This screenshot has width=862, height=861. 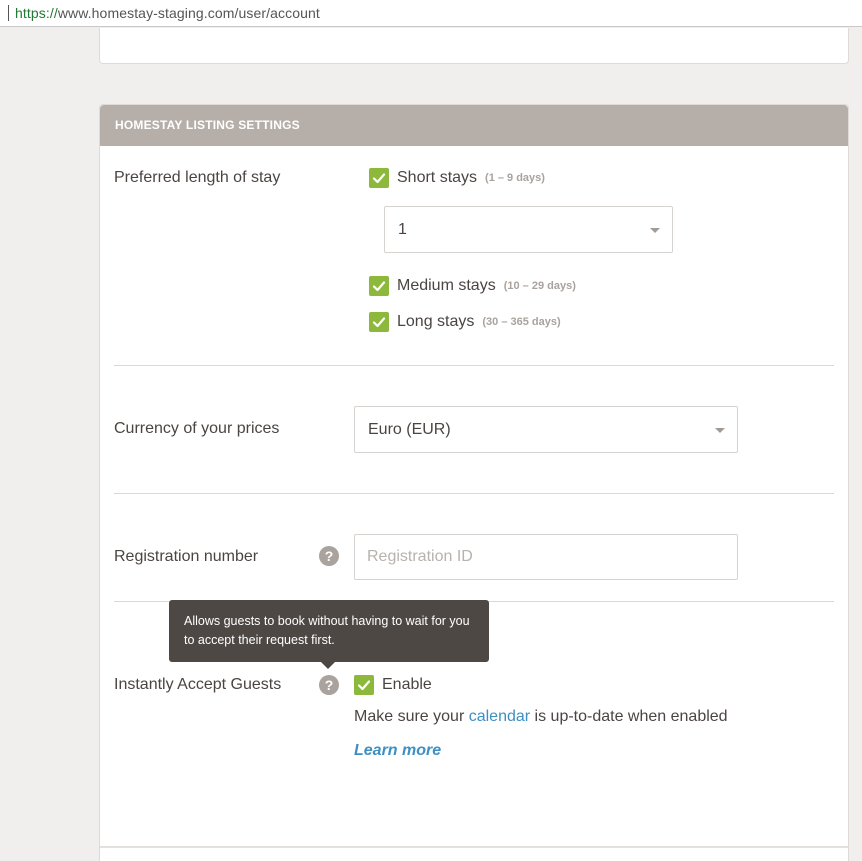 I want to click on medium-stays-checkbox, so click(x=379, y=286).